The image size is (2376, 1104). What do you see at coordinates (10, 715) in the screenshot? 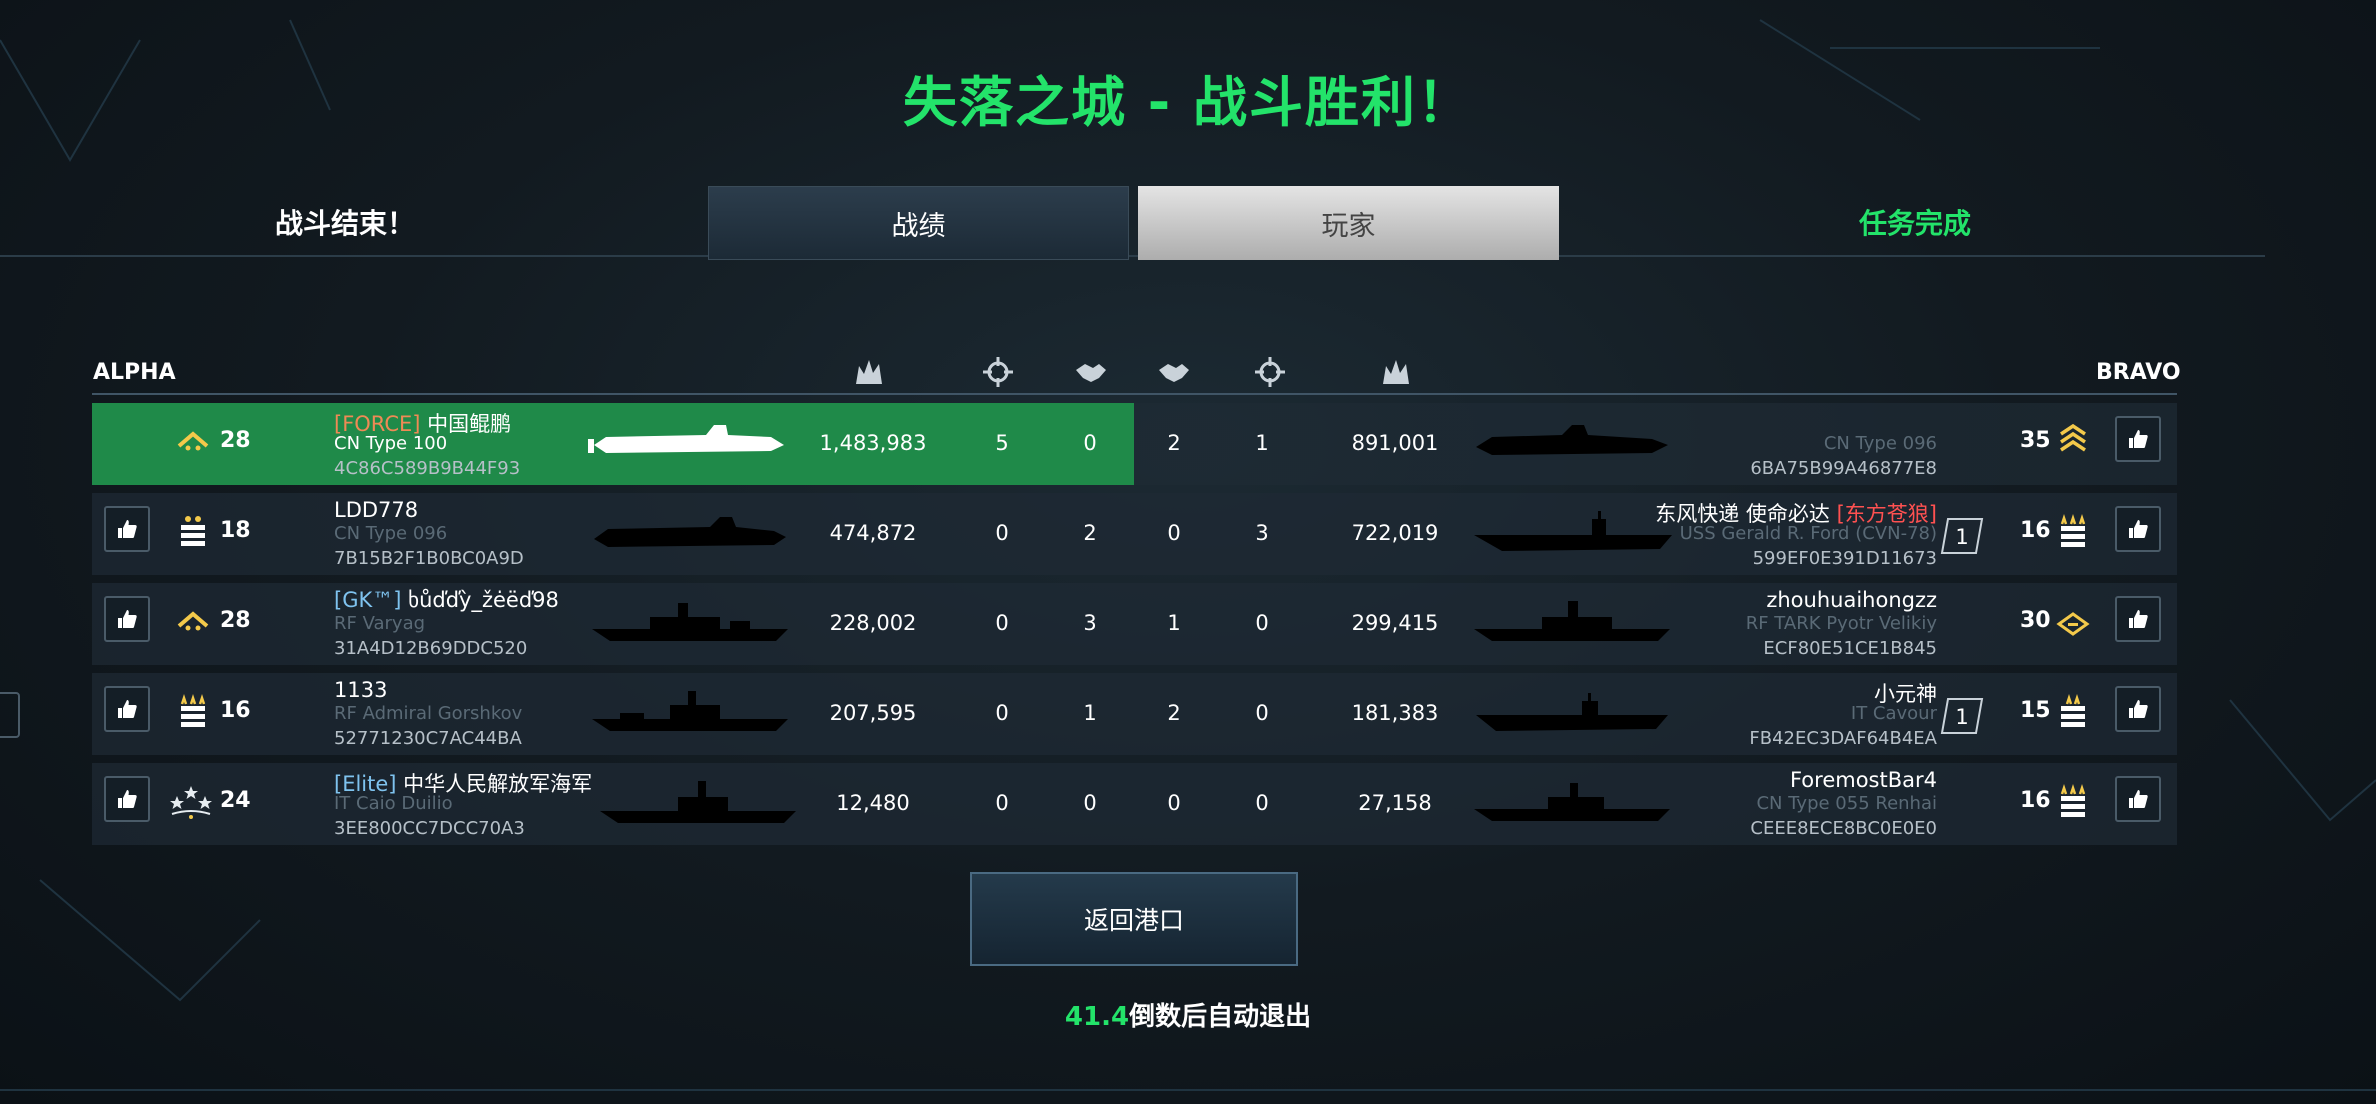
I see `side-panel-handle` at bounding box center [10, 715].